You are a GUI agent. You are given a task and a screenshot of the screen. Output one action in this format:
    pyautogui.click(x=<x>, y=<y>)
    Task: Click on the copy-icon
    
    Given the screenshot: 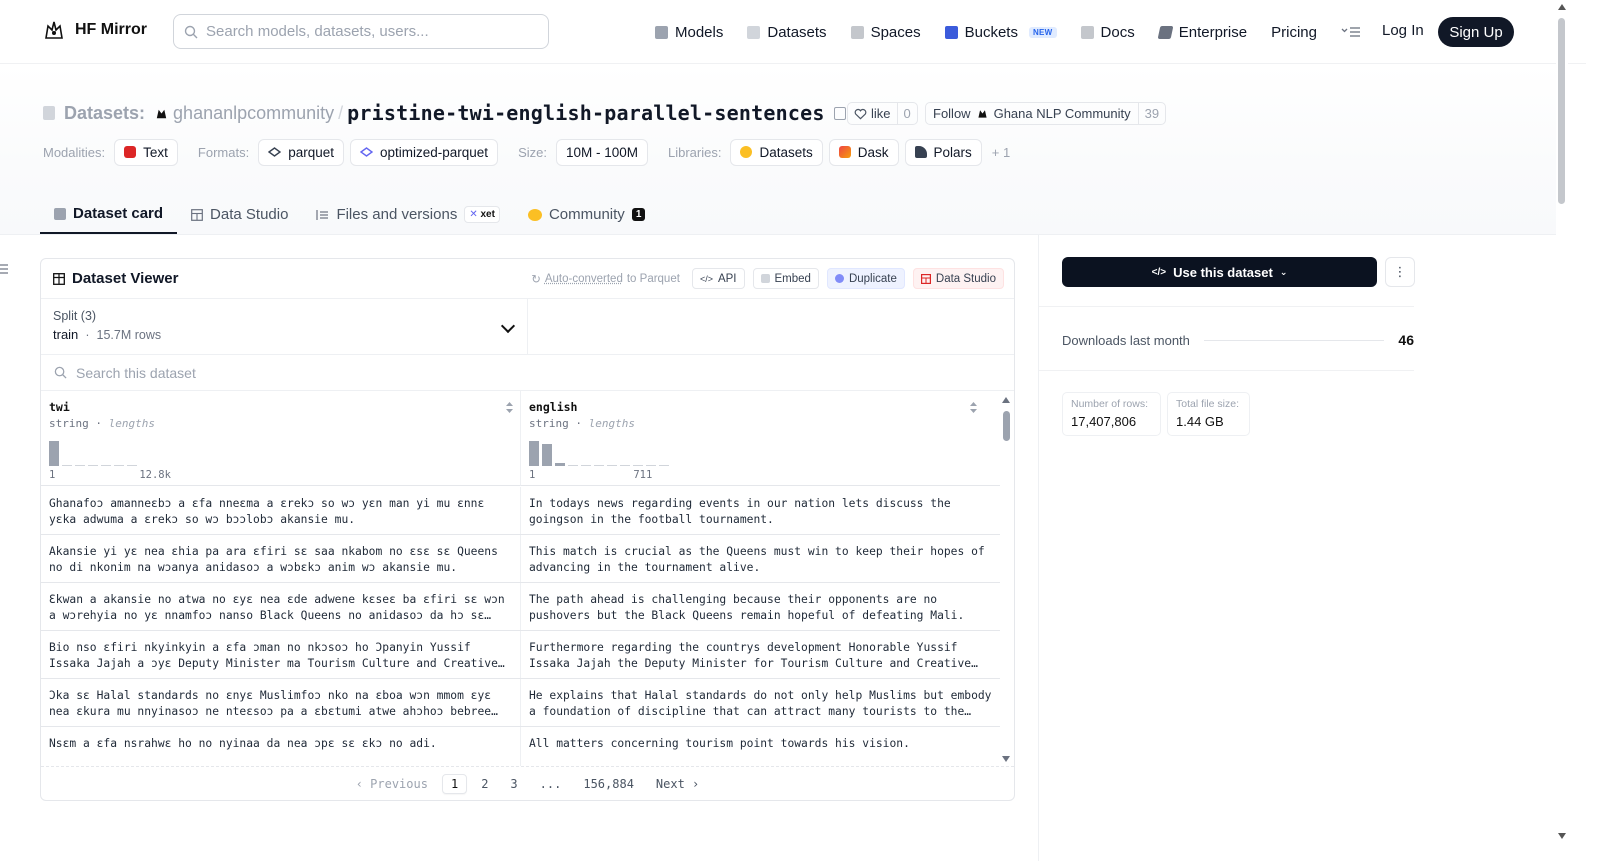 What is the action you would take?
    pyautogui.click(x=839, y=113)
    